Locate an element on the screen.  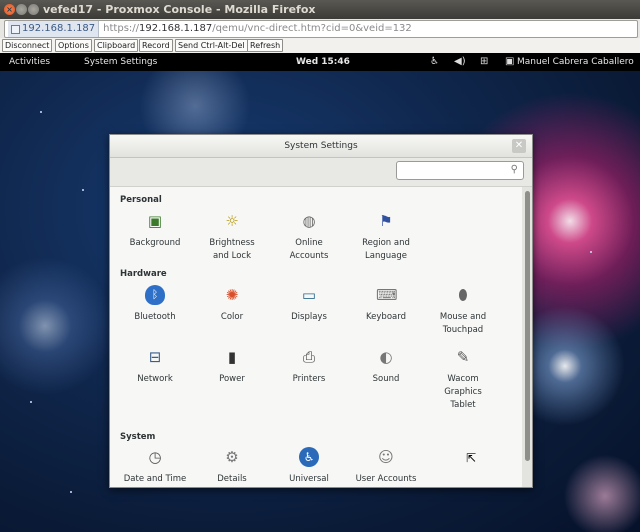
search-box: ⚲ is located at coordinates (460, 172).